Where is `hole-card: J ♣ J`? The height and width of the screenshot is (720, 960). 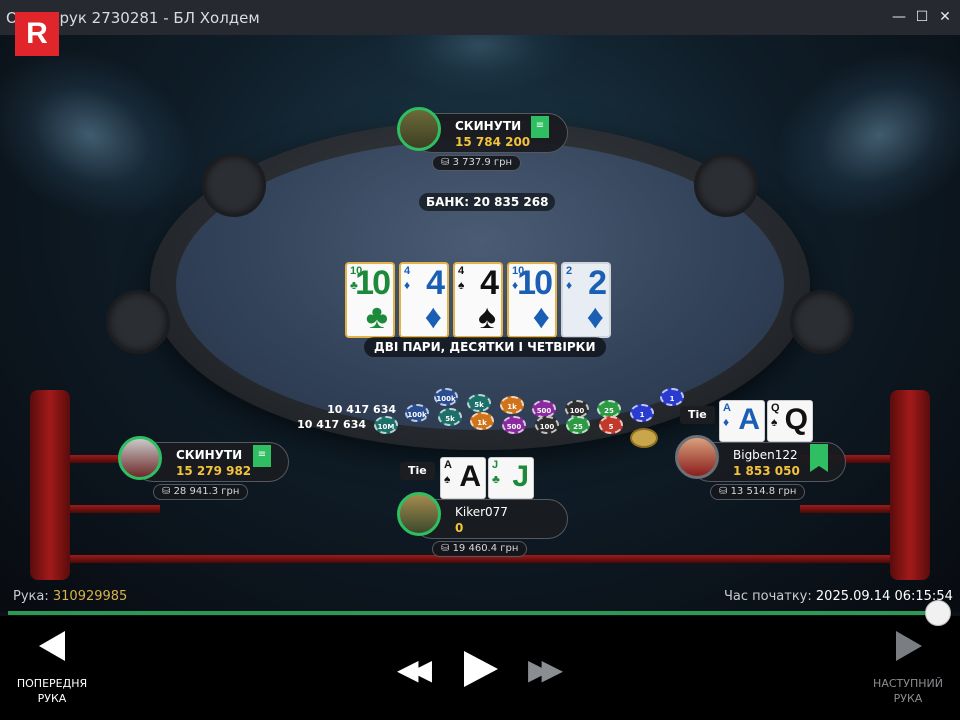
hole-card: J ♣ J is located at coordinates (511, 478).